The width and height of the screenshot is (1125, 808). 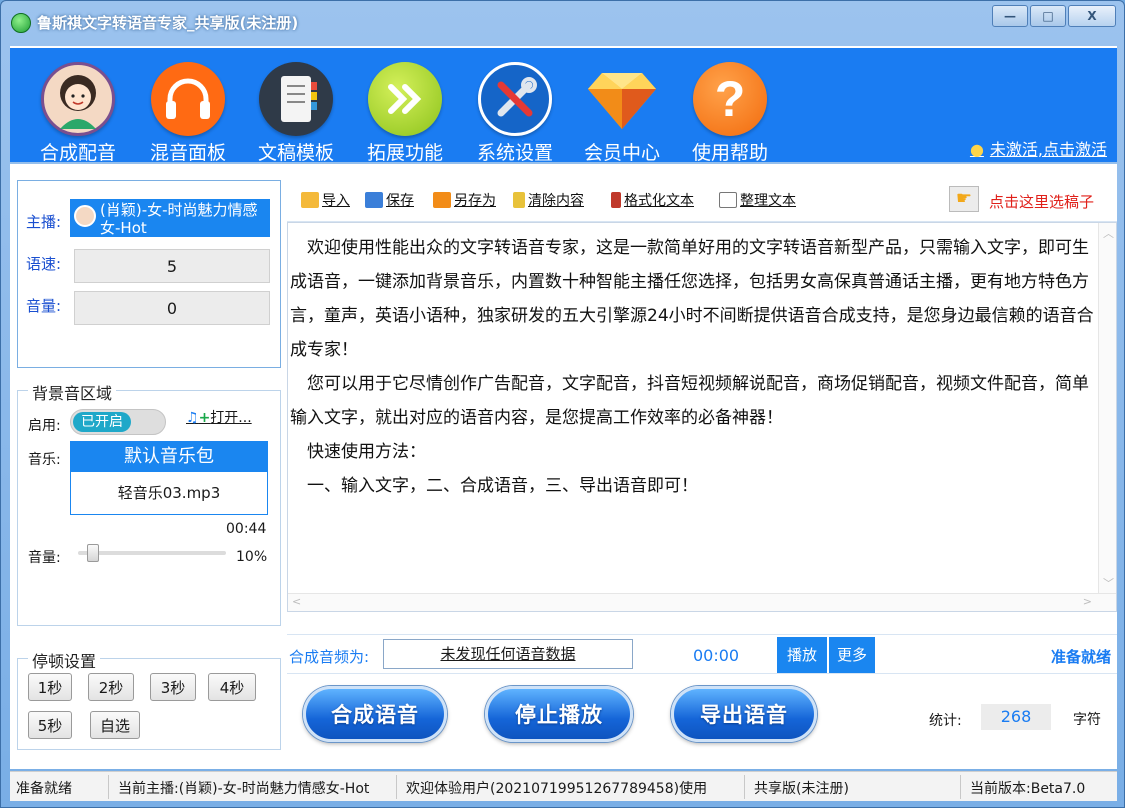 What do you see at coordinates (295, 153) in the screenshot?
I see `toolbar-label: 文稿模板` at bounding box center [295, 153].